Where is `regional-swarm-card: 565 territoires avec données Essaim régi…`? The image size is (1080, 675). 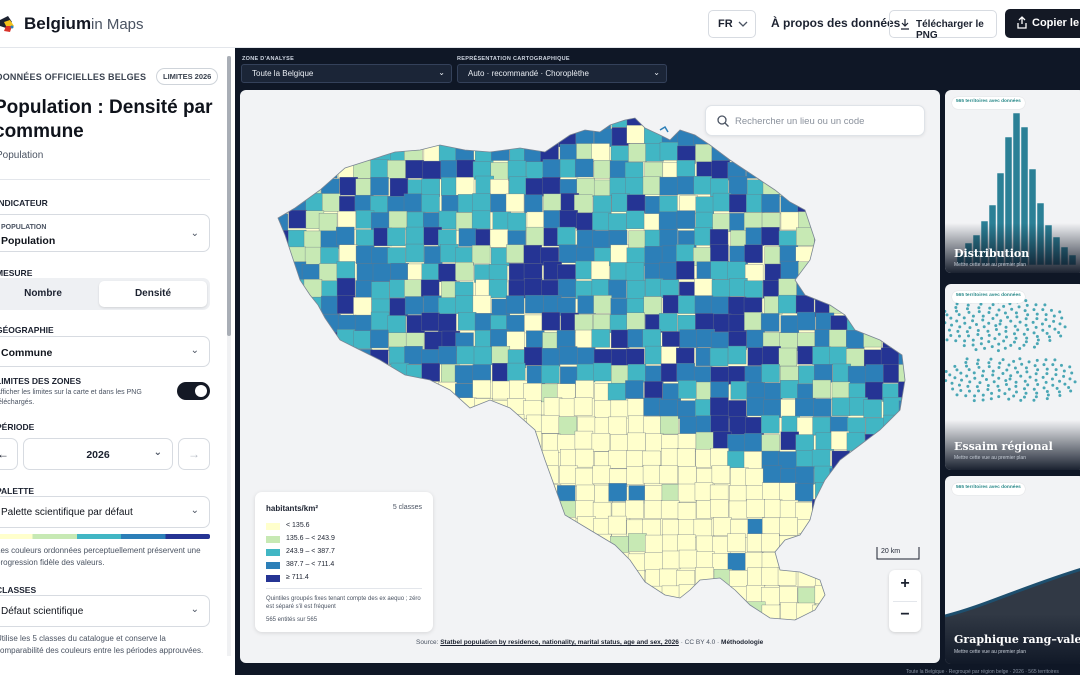 regional-swarm-card: 565 territoires avec données Essaim régi… is located at coordinates (1012, 377).